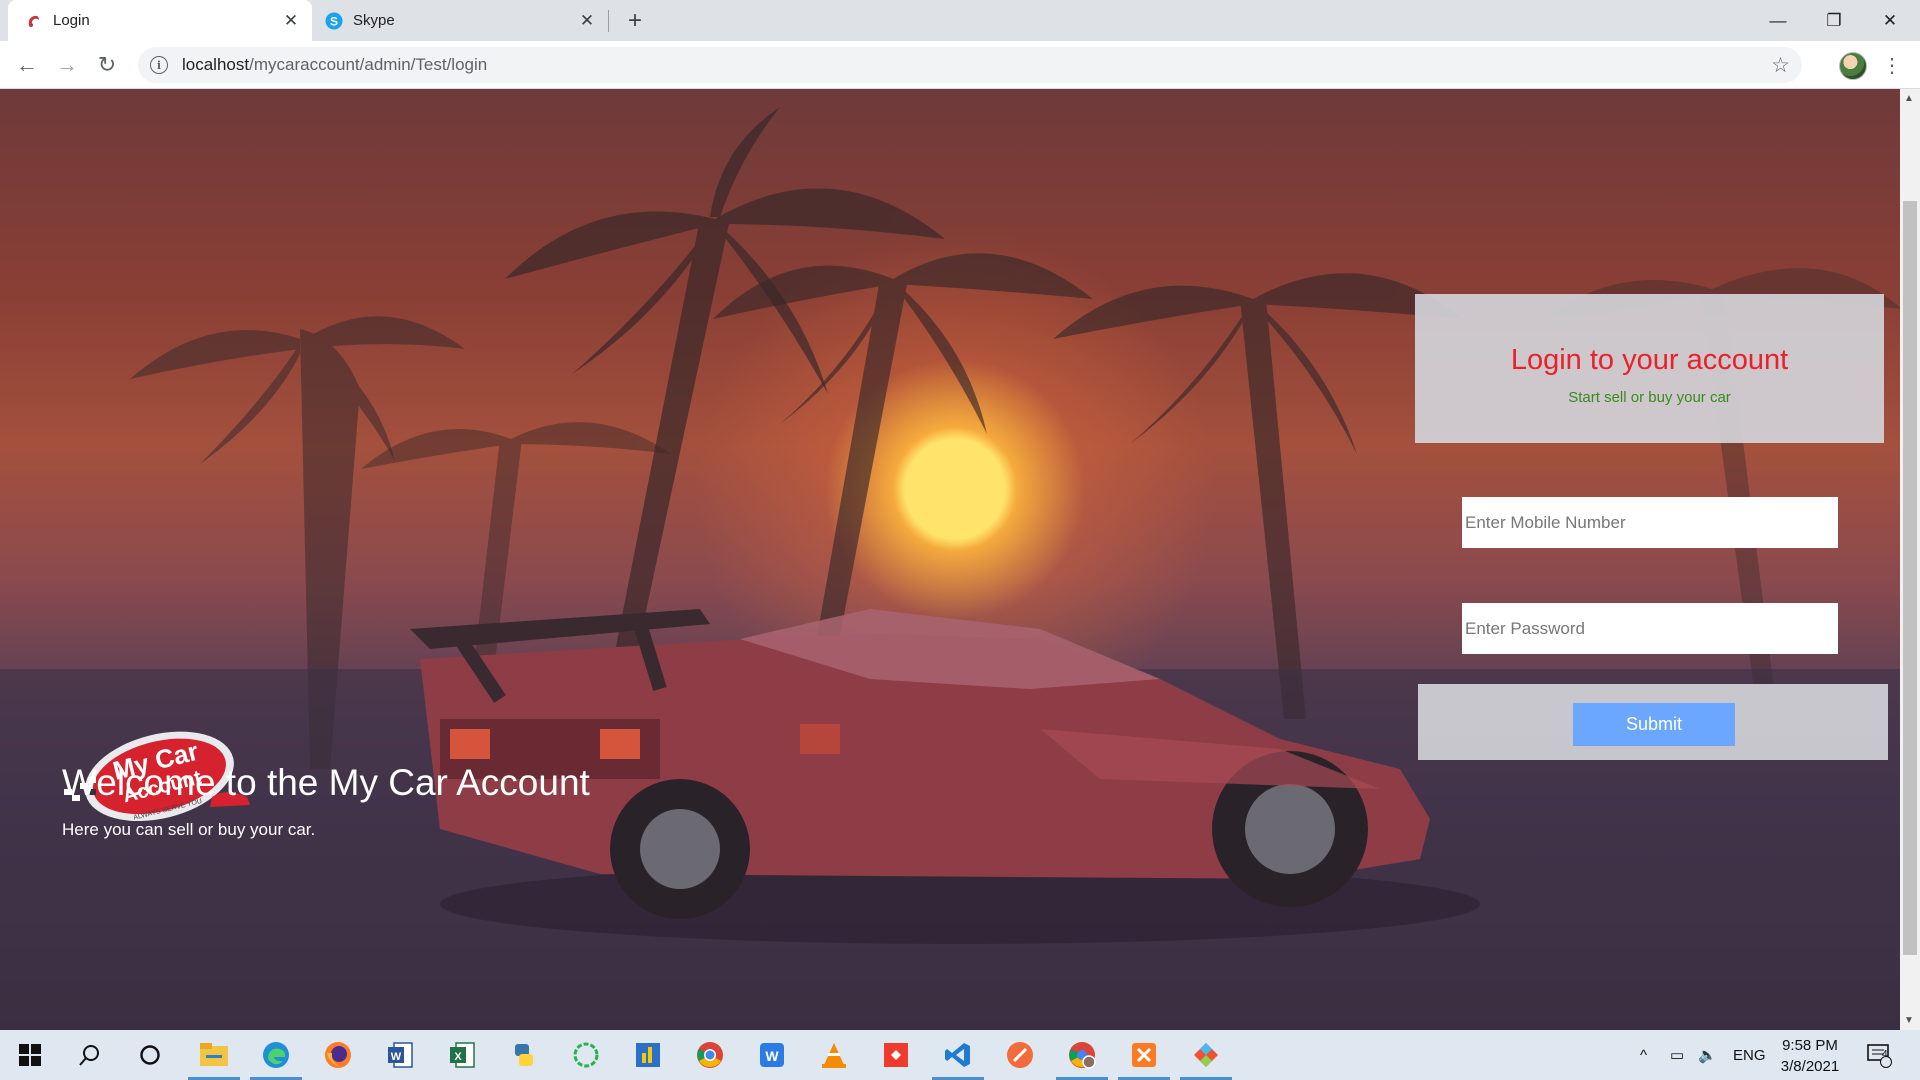  Describe the element at coordinates (896, 1055) in the screenshot. I see `anydesk-icon` at that location.